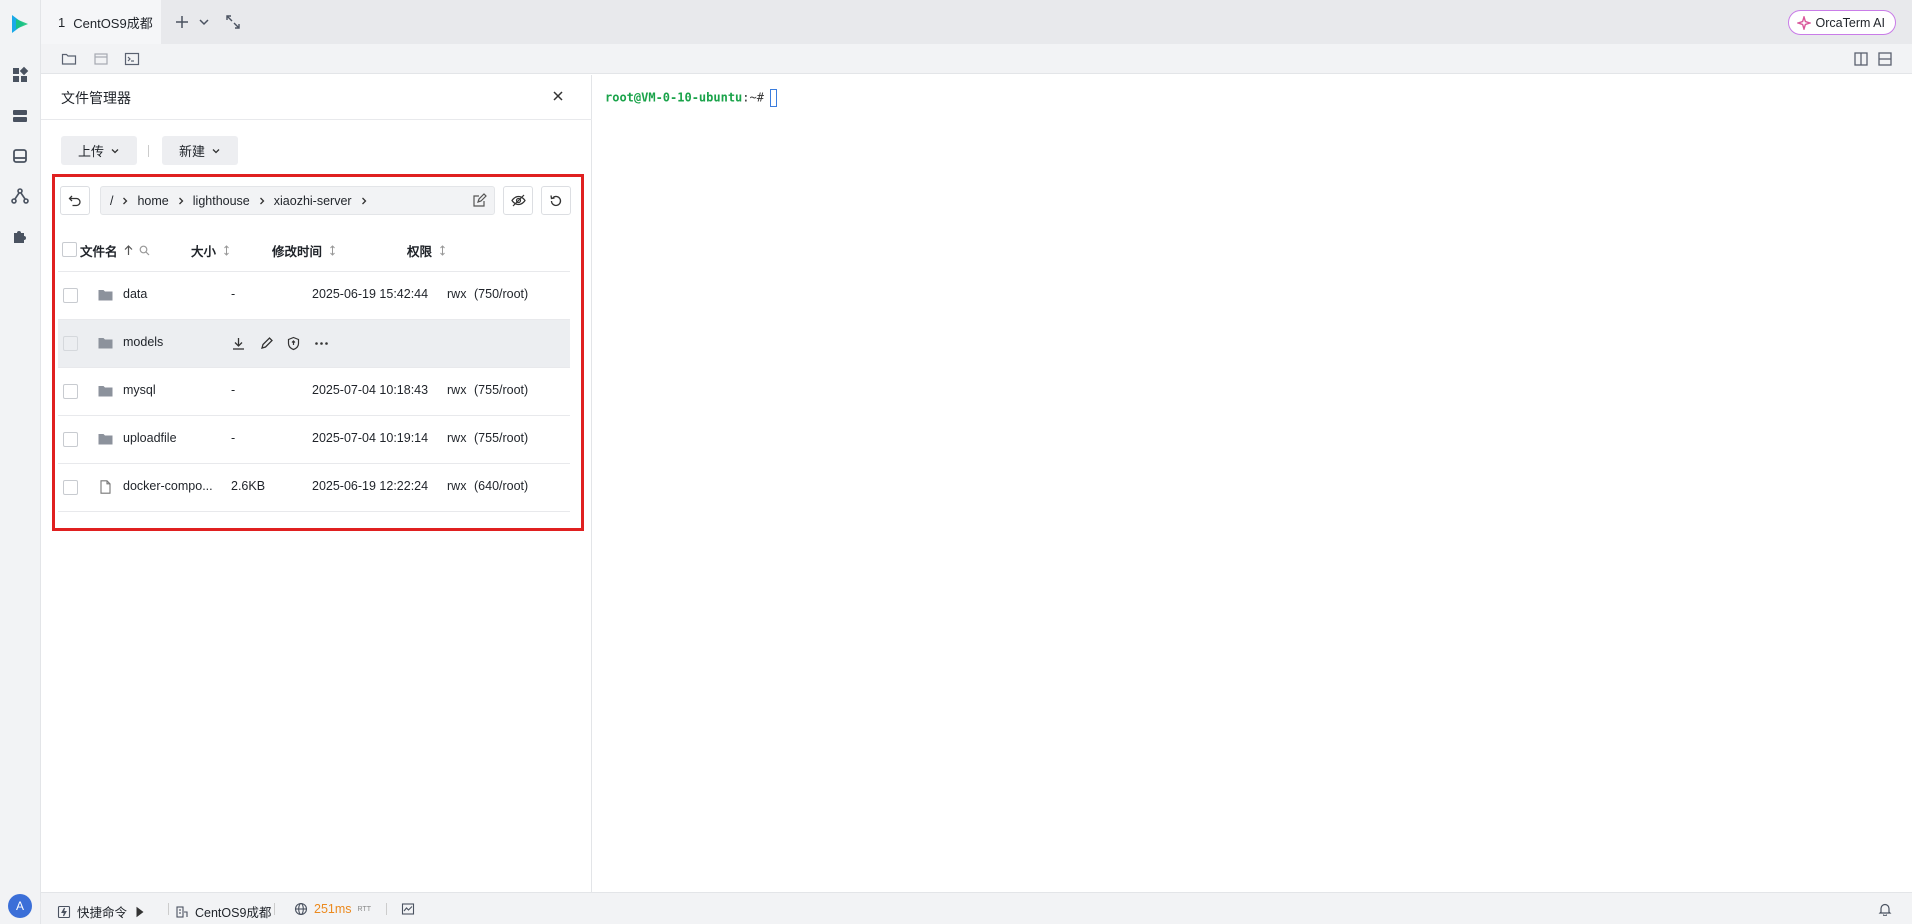 This screenshot has width=1912, height=924. Describe the element at coordinates (152, 201) in the screenshot. I see `breadcrumb-home: home` at that location.